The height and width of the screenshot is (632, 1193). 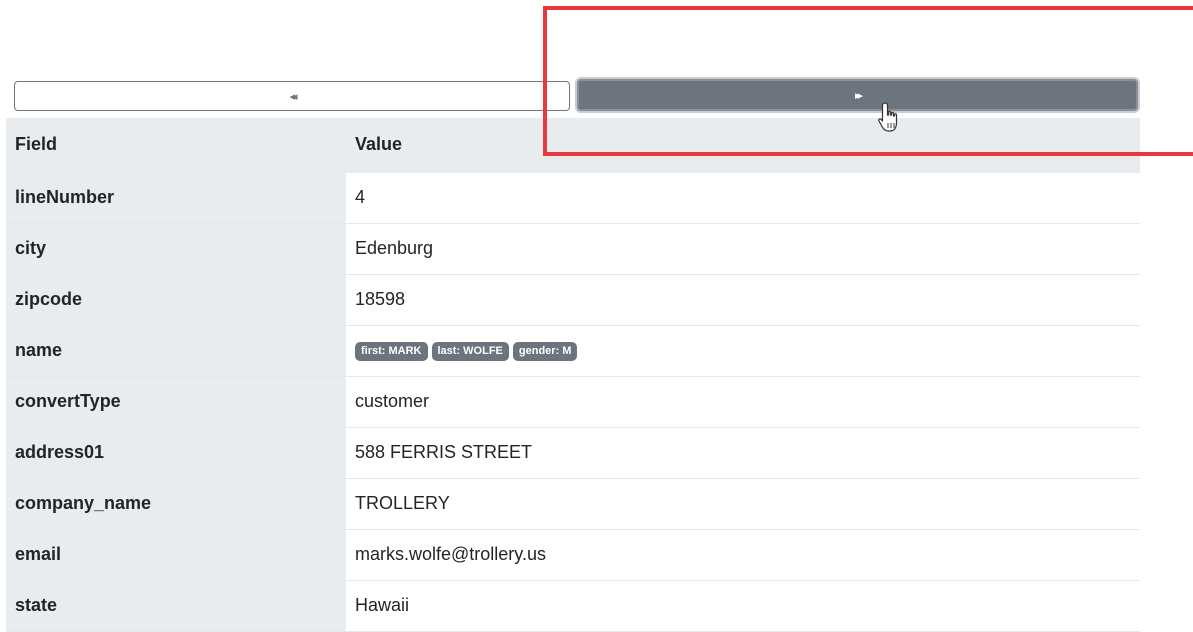 I want to click on value-column-header: Value, so click(x=743, y=145).